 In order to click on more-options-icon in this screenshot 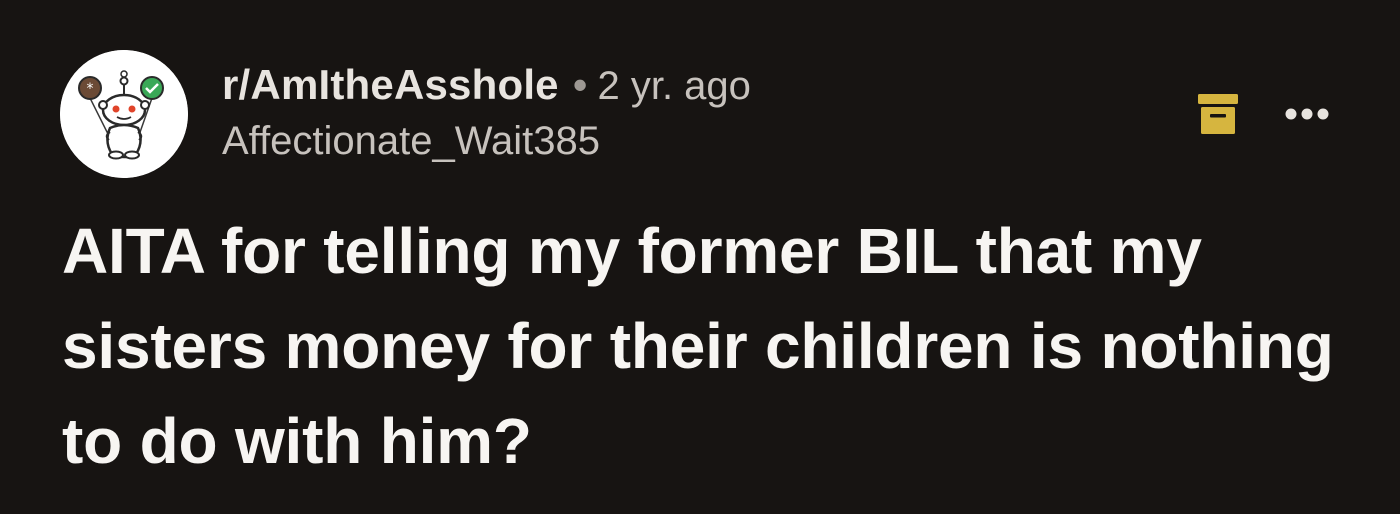, I will do `click(1307, 114)`.